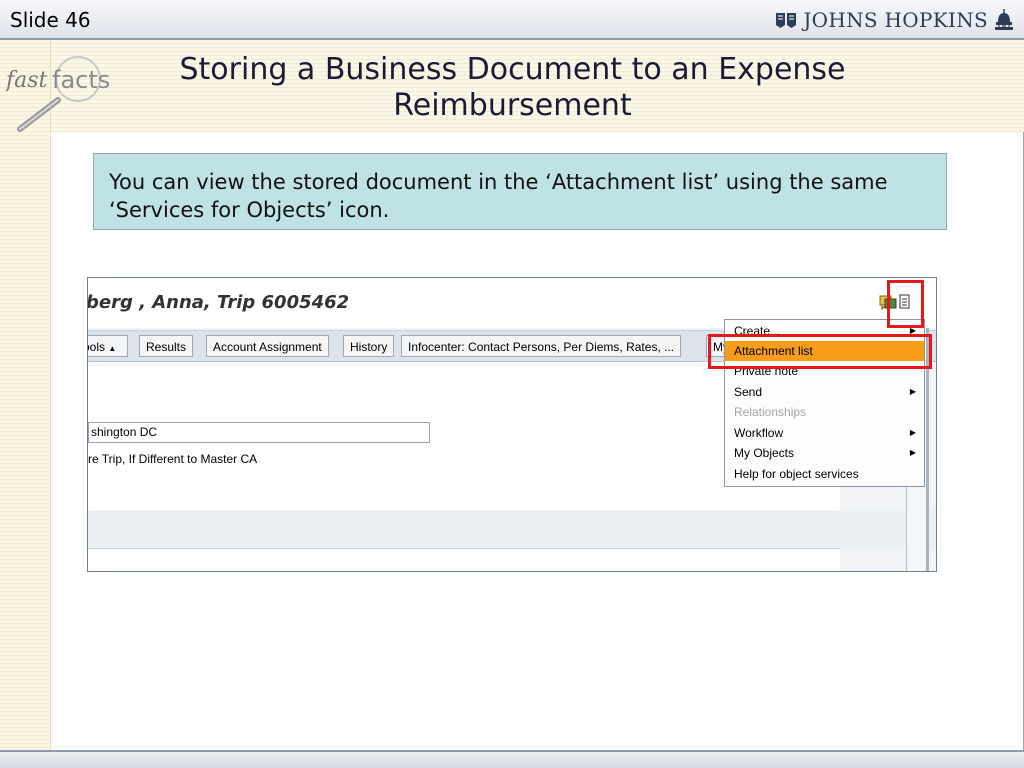 This screenshot has width=1024, height=768. I want to click on trip-title: berg , Anna, Trip 6005462, so click(218, 302).